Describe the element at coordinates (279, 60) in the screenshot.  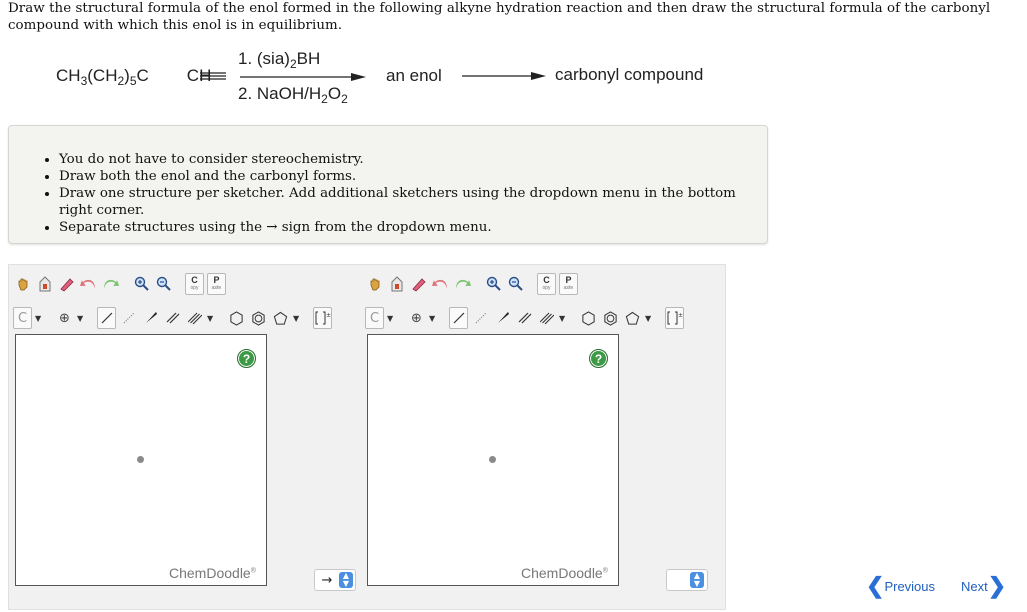
I see `reagent-1: 1. (sia)2BH` at that location.